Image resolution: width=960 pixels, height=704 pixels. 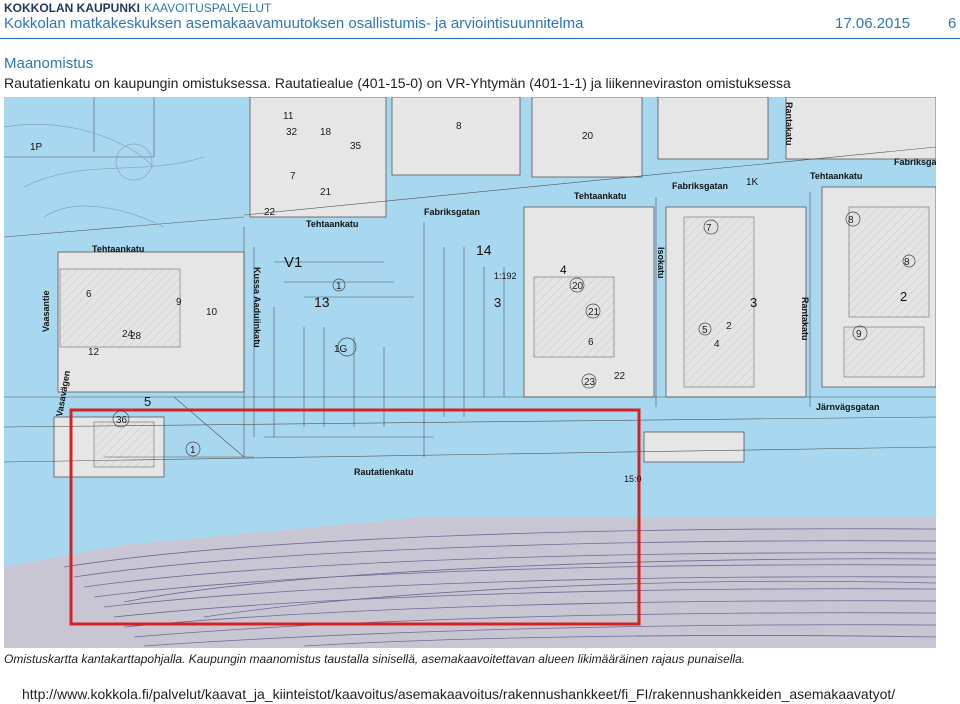 I want to click on zone-1k: 1K, so click(x=752, y=182).